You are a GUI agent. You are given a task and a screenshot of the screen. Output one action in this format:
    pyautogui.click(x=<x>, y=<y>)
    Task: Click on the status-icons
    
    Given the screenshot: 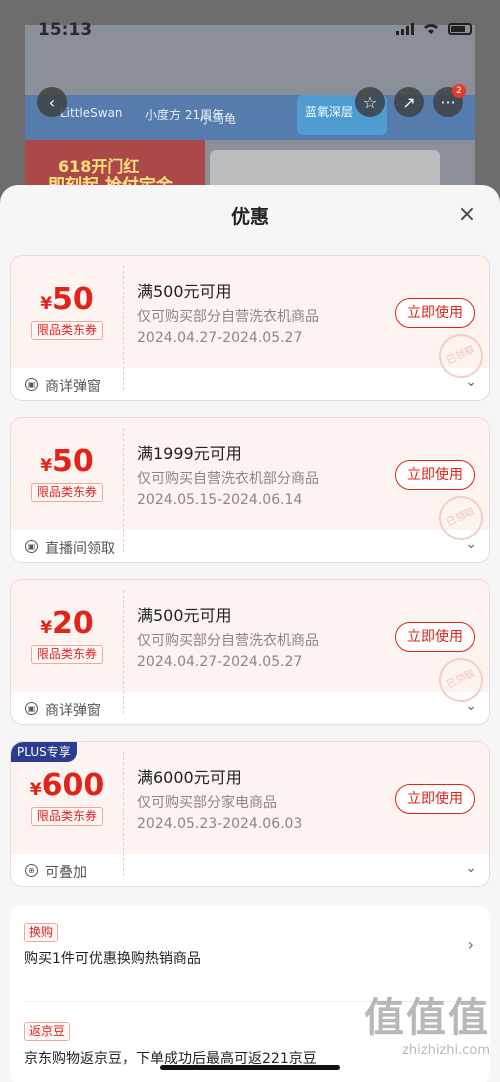 What is the action you would take?
    pyautogui.click(x=434, y=28)
    